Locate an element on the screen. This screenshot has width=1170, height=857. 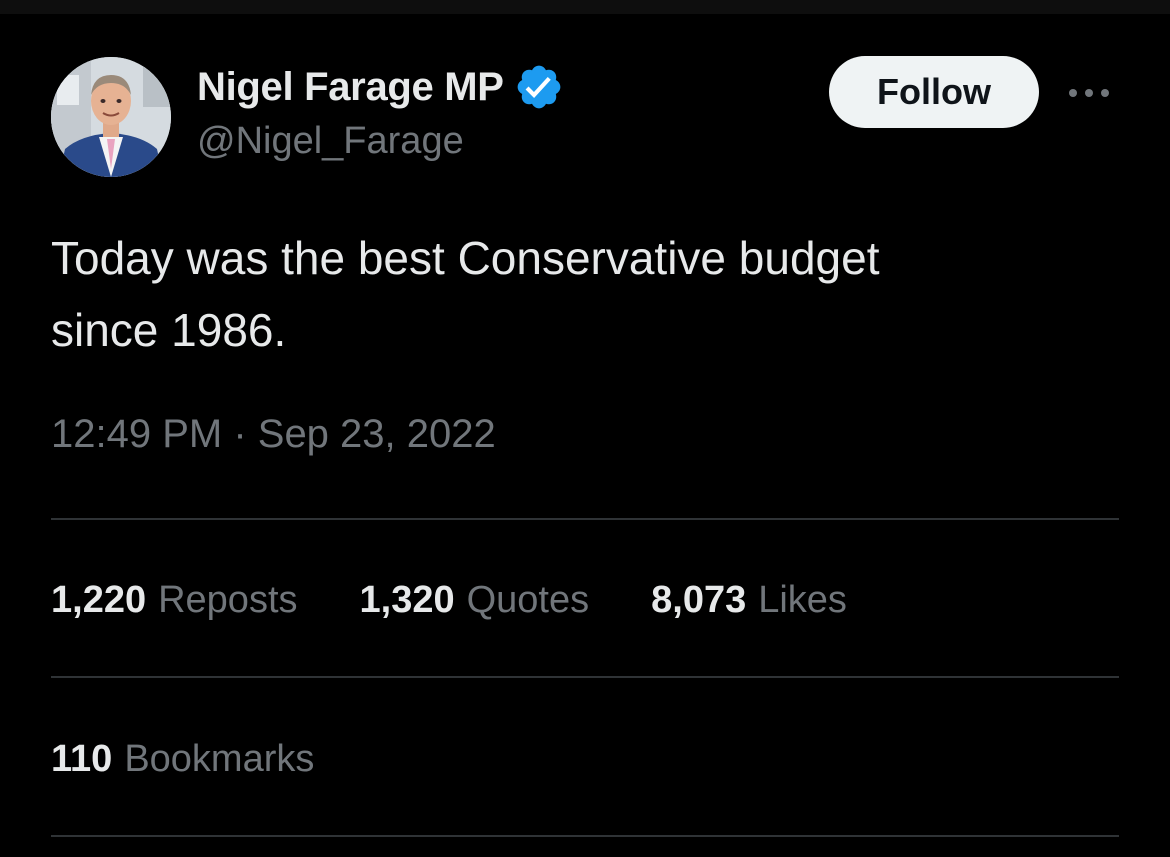
more-horizontal-icon is located at coordinates (1089, 93).